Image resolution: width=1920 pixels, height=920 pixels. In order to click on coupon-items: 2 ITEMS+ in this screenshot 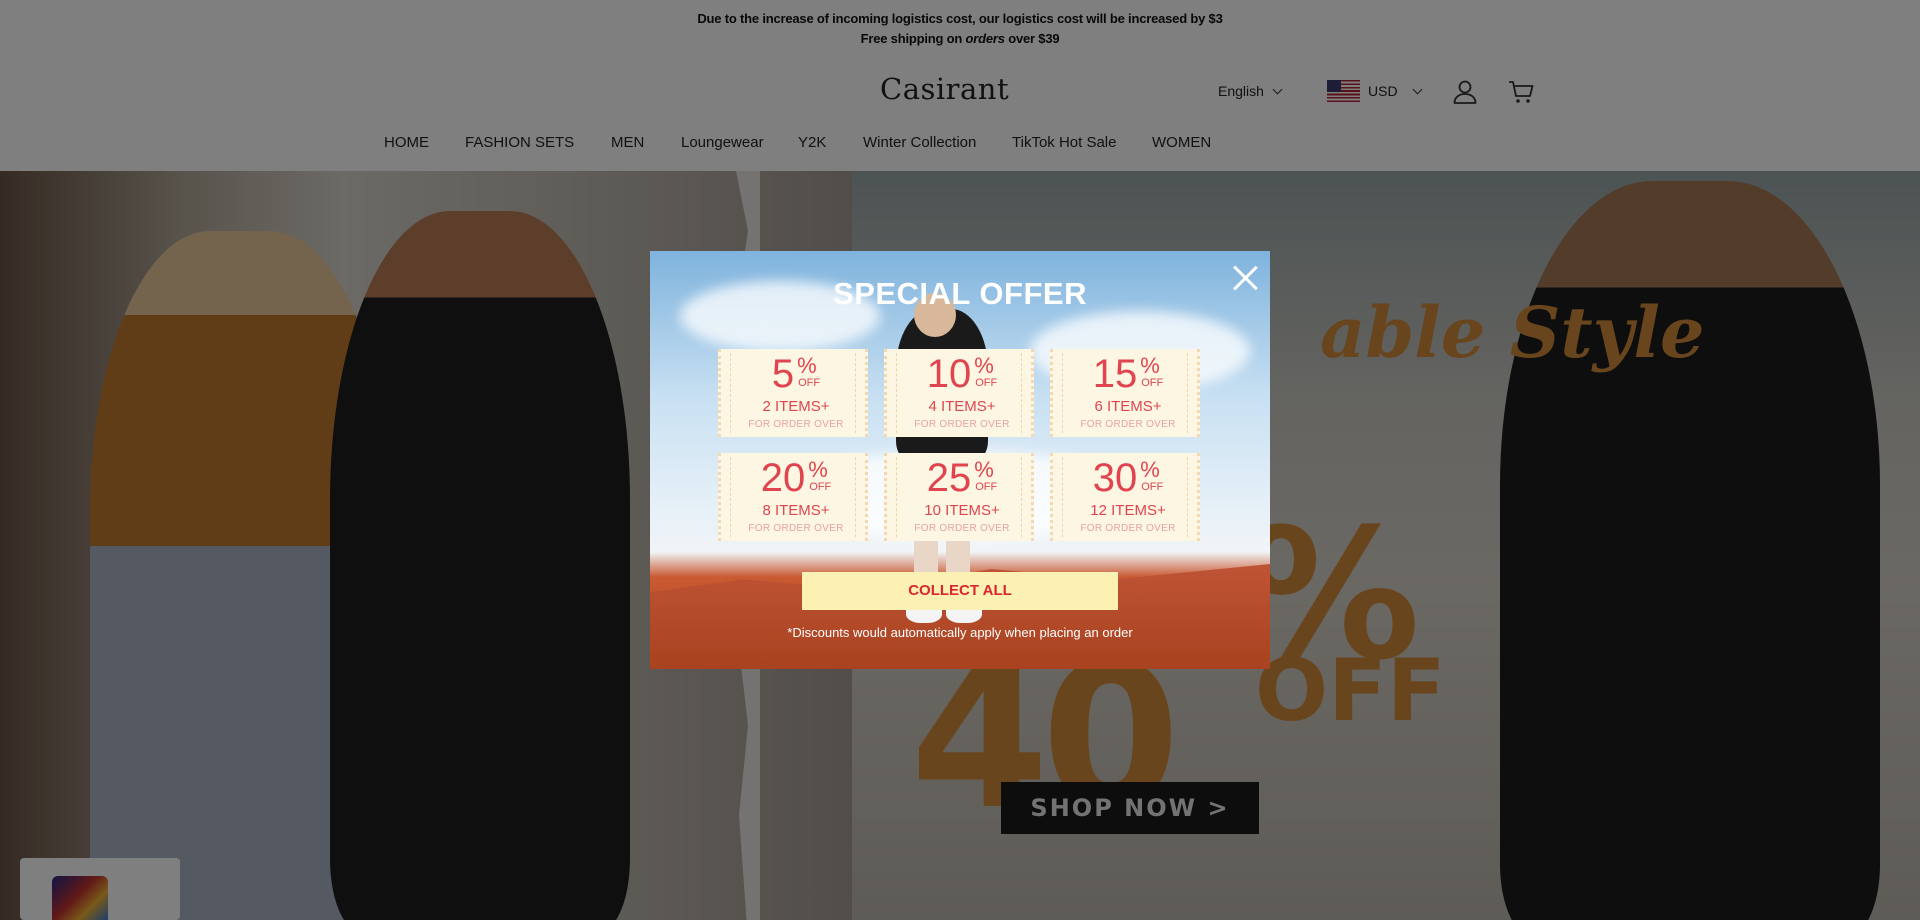, I will do `click(796, 406)`.